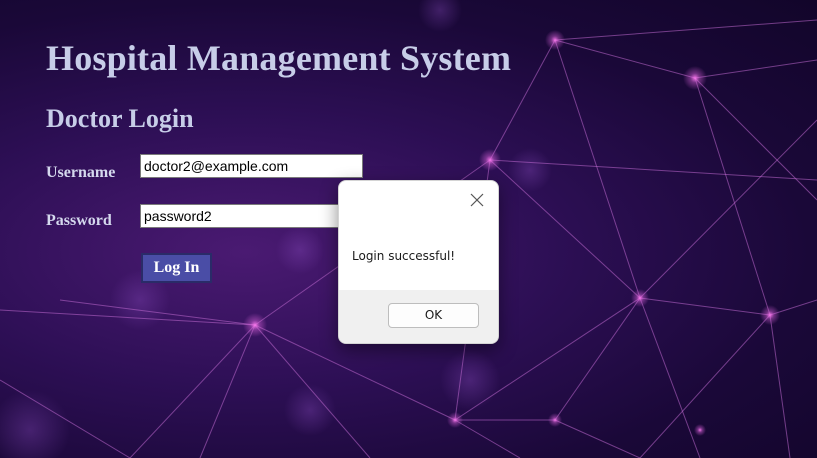 The height and width of the screenshot is (458, 817). What do you see at coordinates (251, 216) in the screenshot?
I see `password-field` at bounding box center [251, 216].